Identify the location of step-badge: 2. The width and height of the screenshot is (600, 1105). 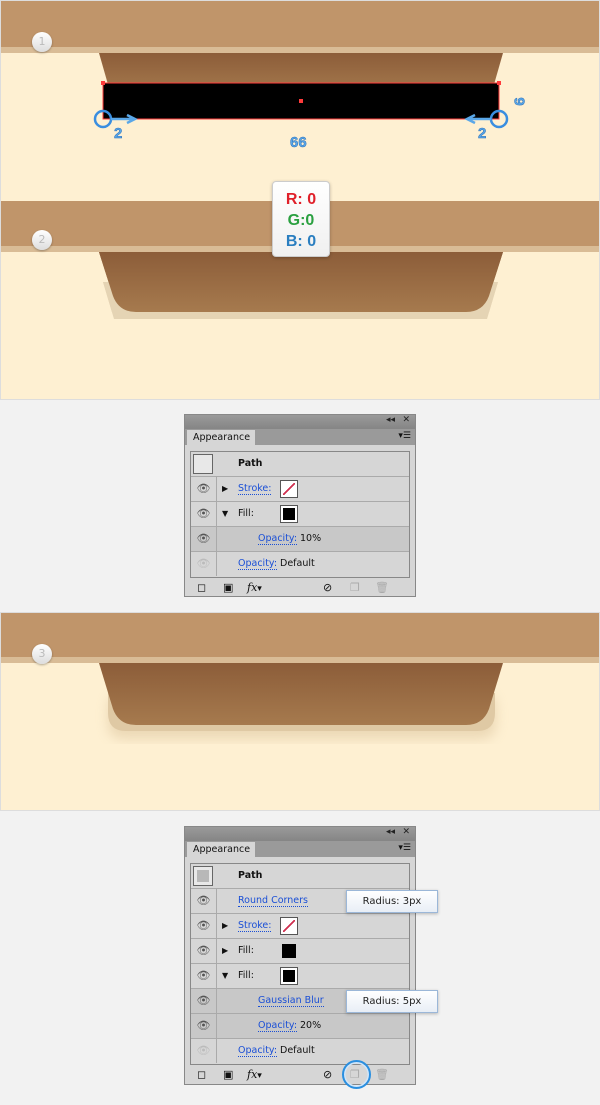
(42, 240).